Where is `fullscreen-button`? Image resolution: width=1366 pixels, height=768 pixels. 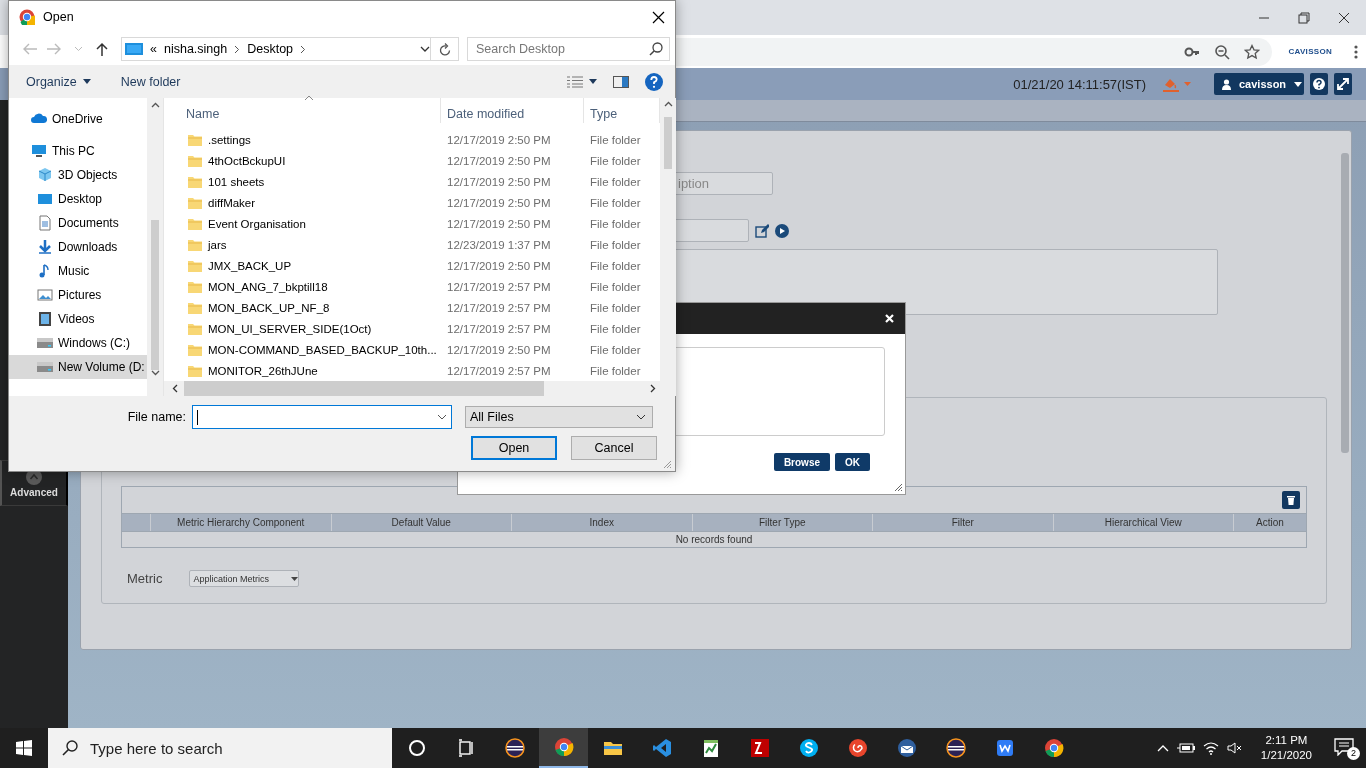
fullscreen-button is located at coordinates (1343, 84).